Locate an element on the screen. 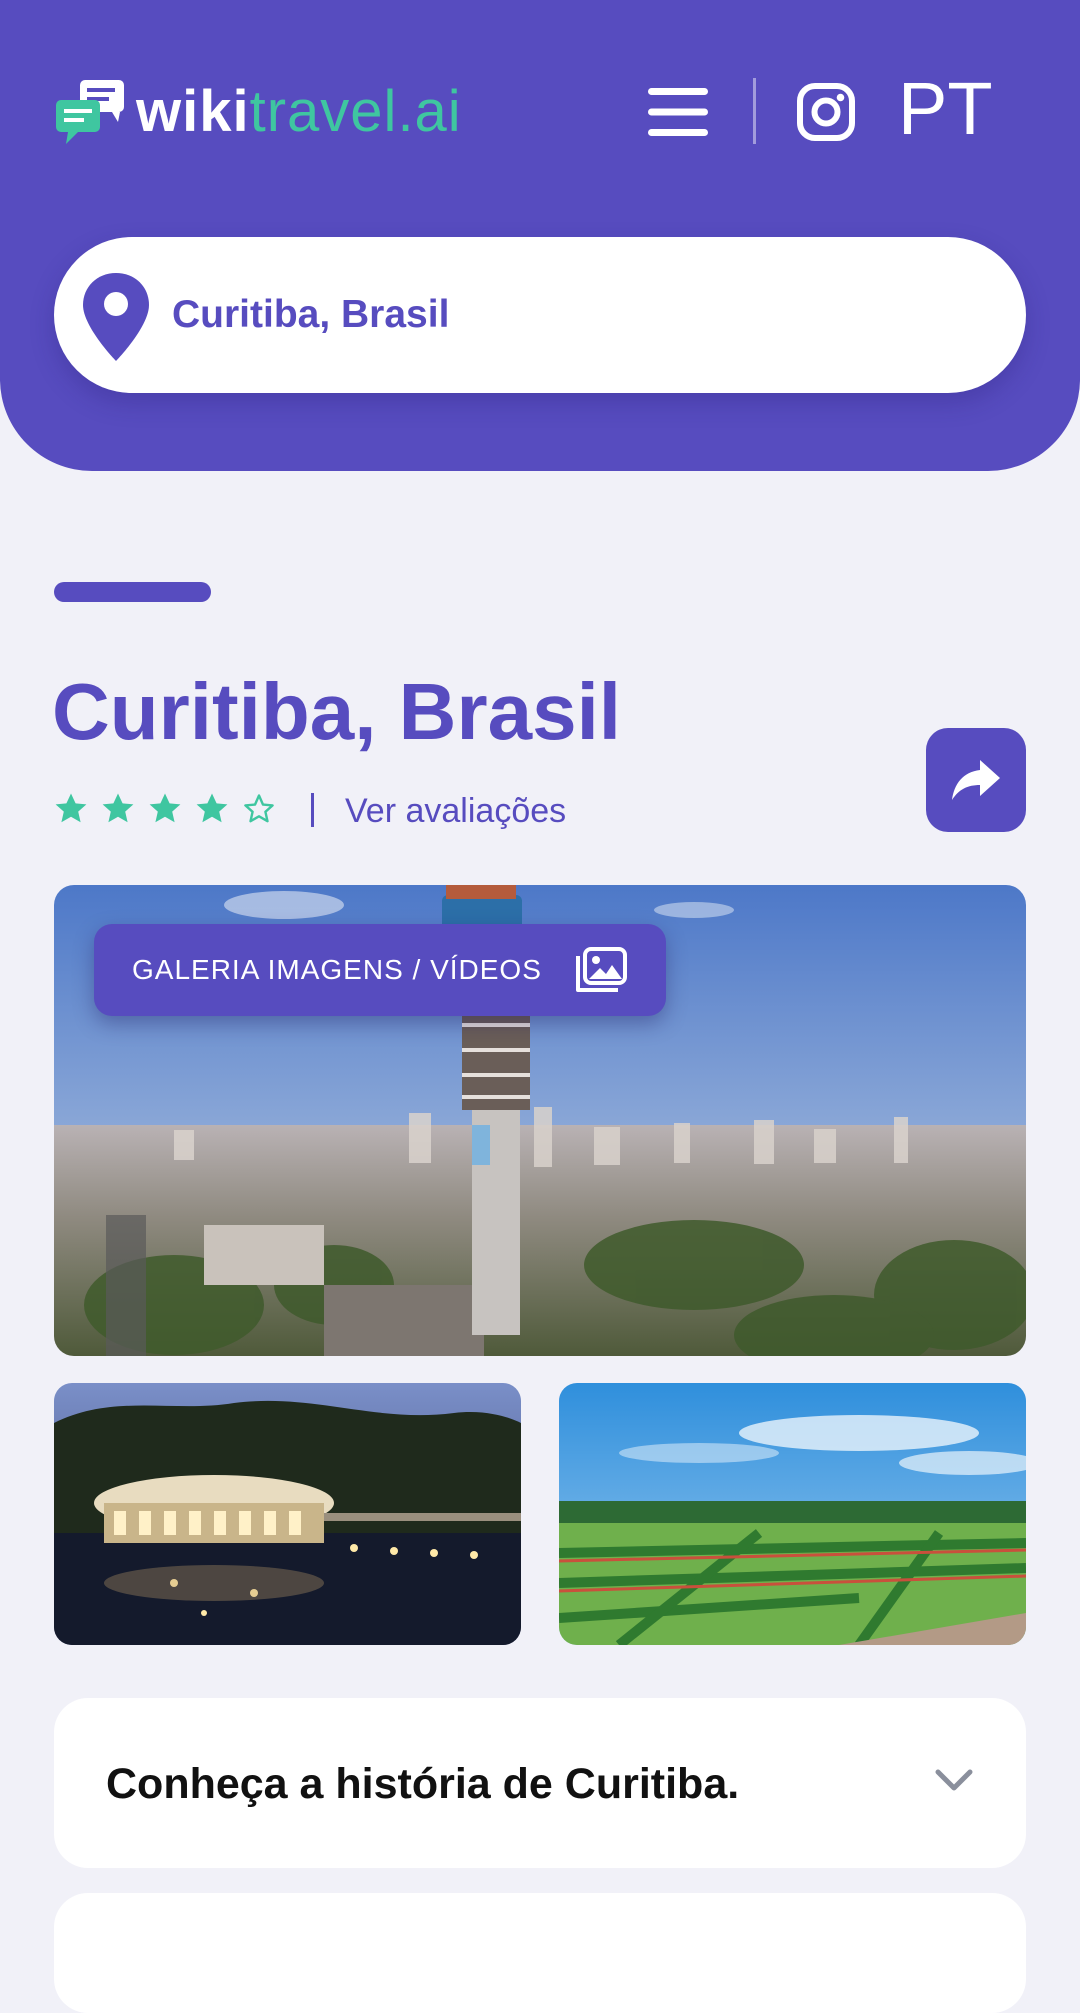  header-divider is located at coordinates (754, 111).